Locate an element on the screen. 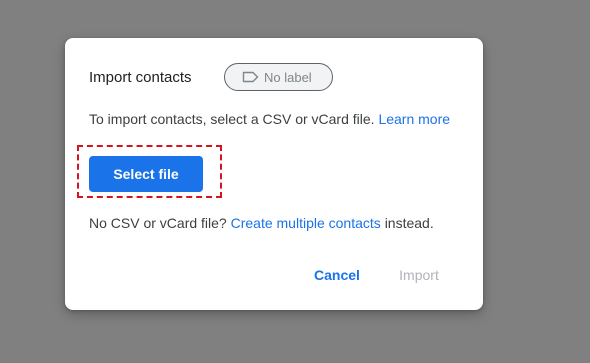 This screenshot has width=590, height=363. alternative-suffix: instead. is located at coordinates (409, 223).